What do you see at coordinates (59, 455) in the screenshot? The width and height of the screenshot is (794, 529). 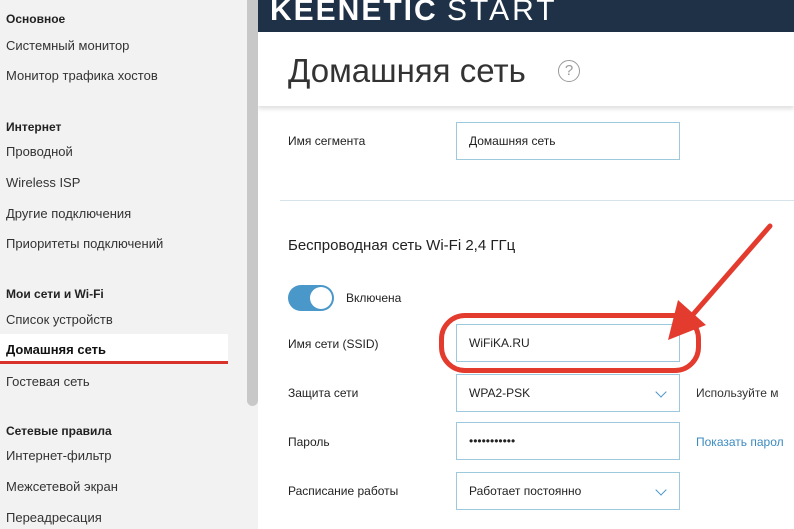 I see `sidebar-item-internet-filter: Интернет-фильтр` at bounding box center [59, 455].